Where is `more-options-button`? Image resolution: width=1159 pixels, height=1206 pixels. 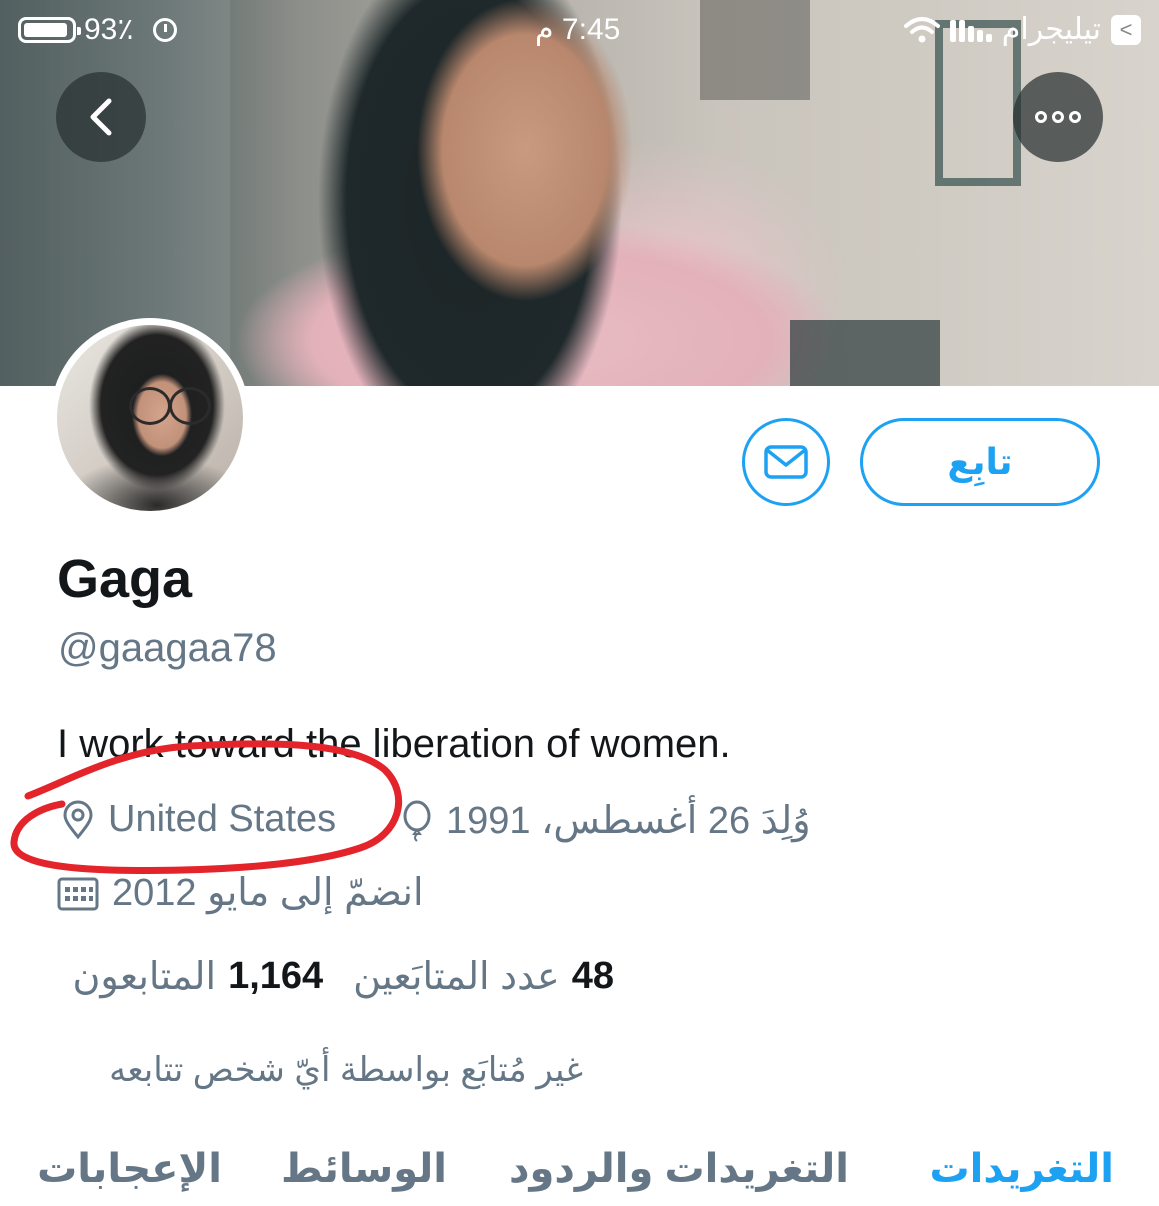 more-options-button is located at coordinates (1058, 117).